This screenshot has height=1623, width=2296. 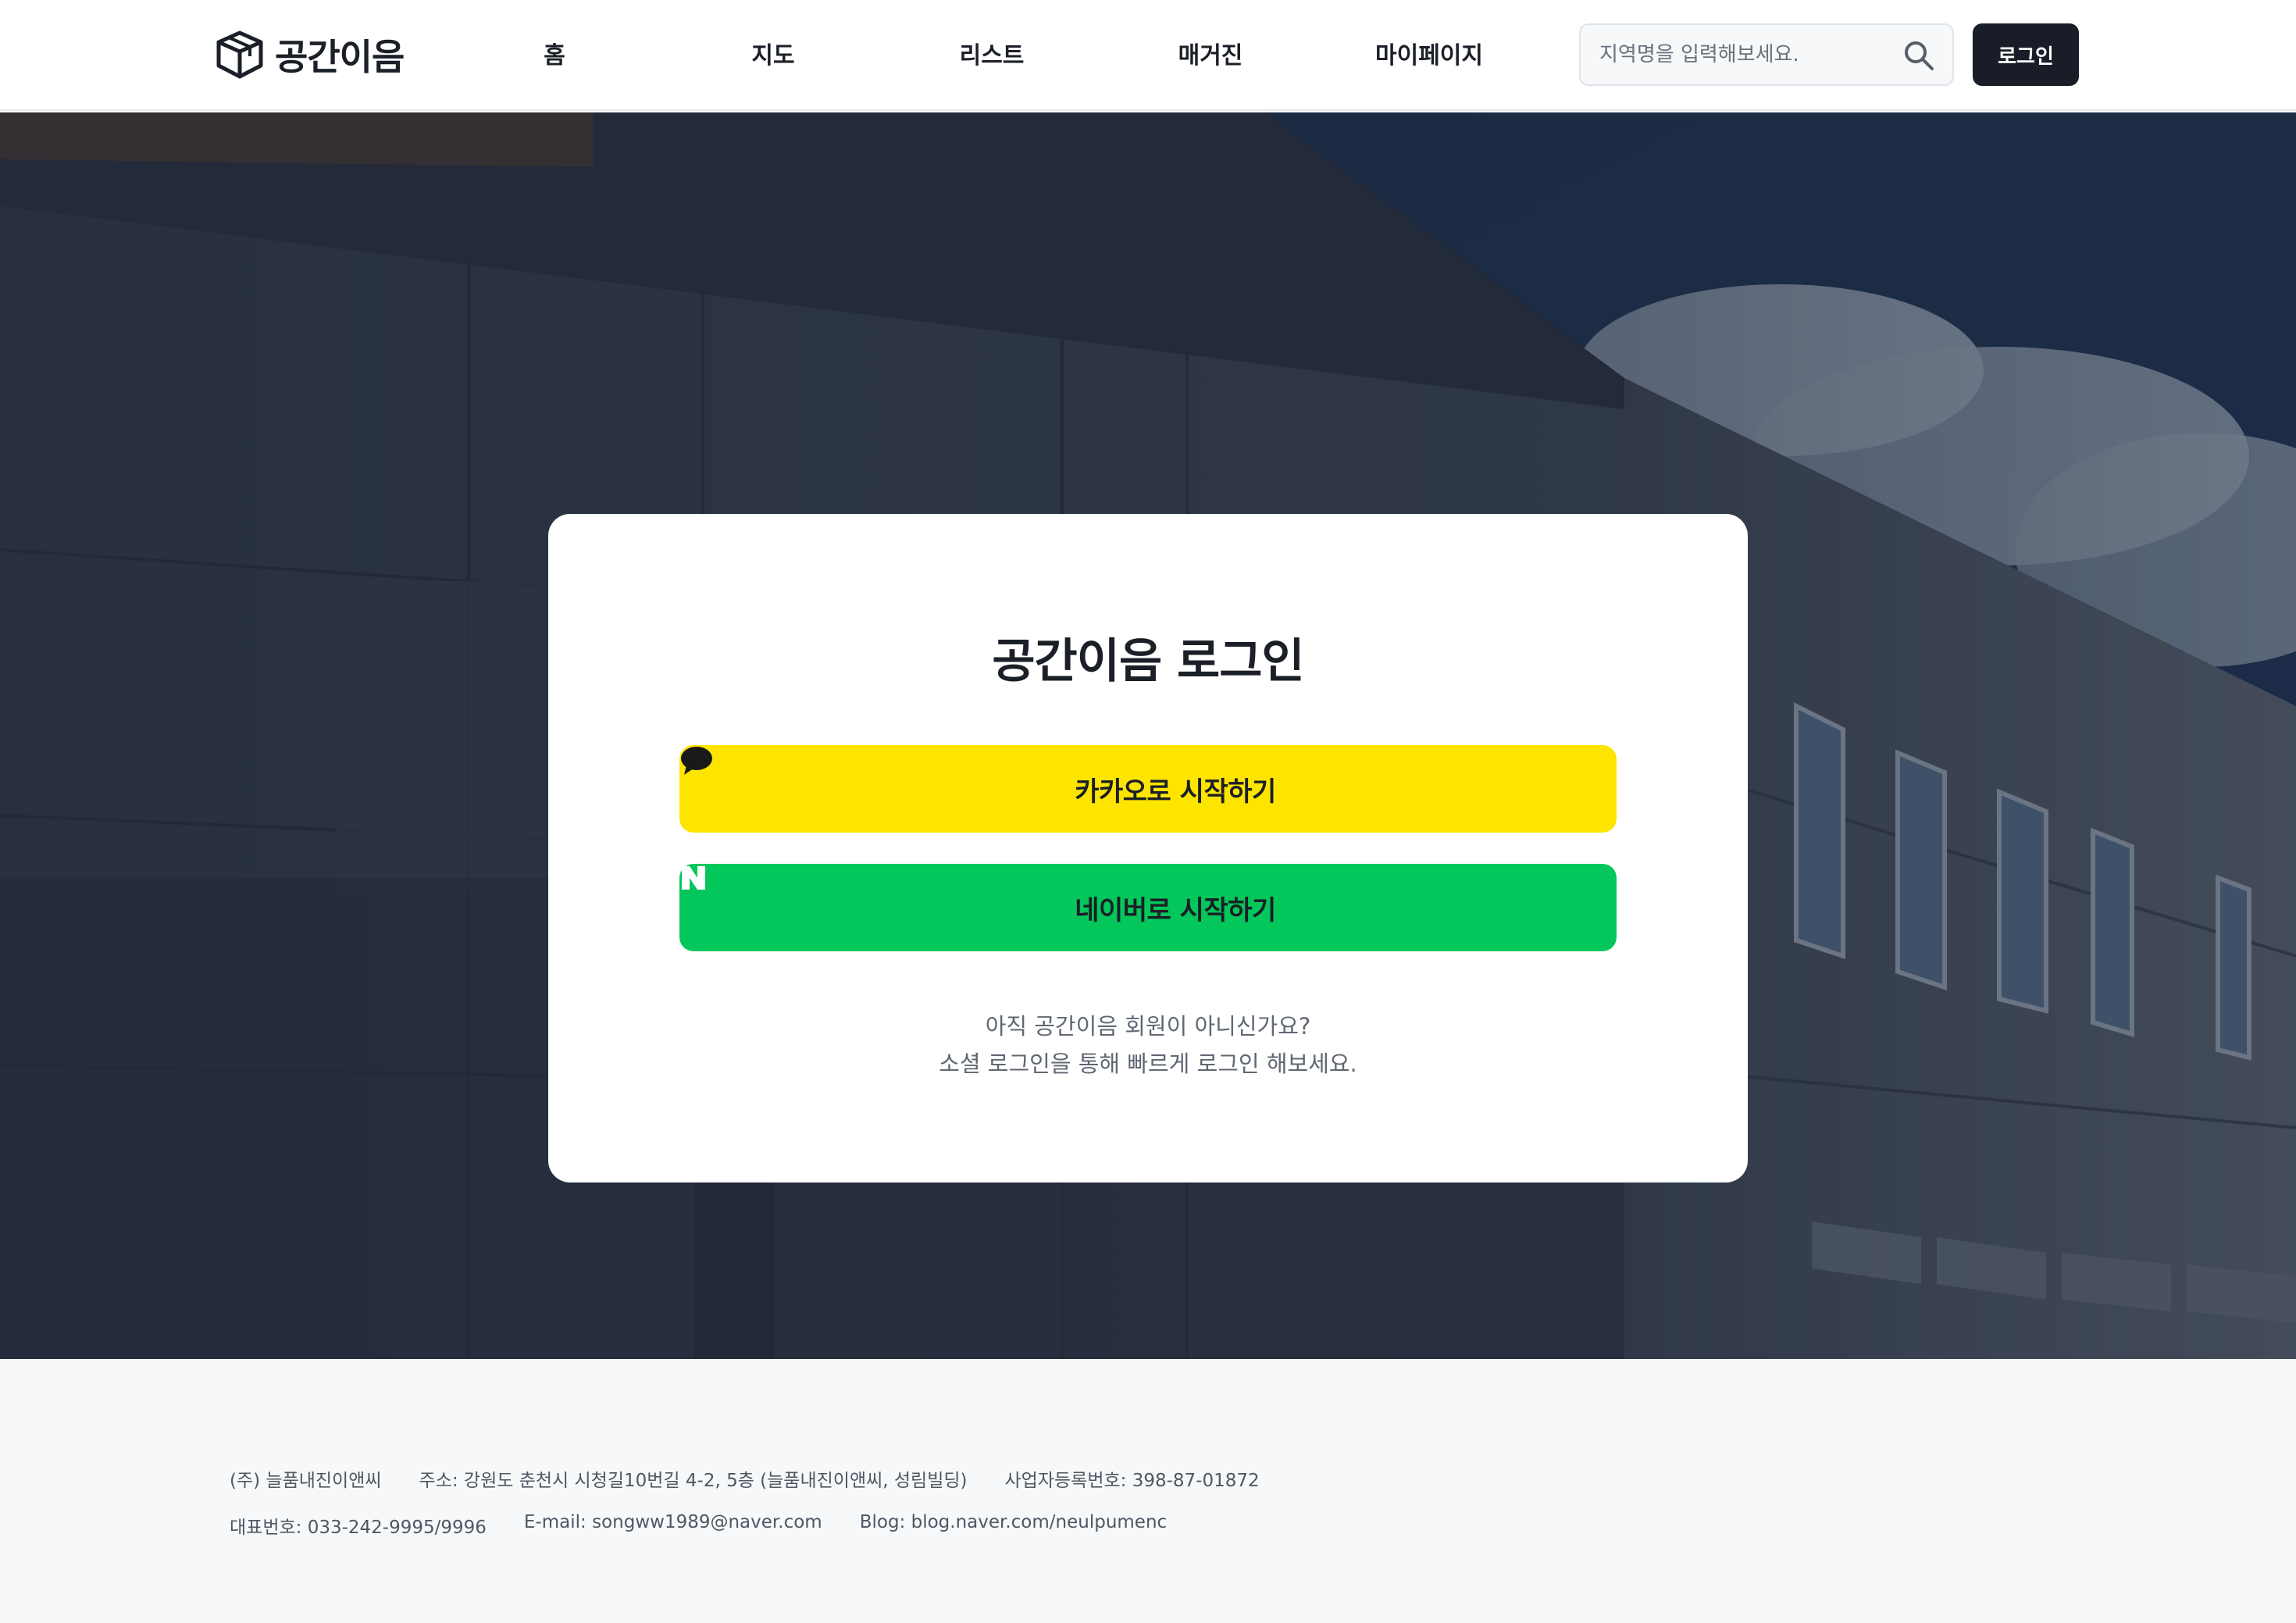 What do you see at coordinates (1175, 910) in the screenshot?
I see `naver-button-label: 네이버로 시작하기` at bounding box center [1175, 910].